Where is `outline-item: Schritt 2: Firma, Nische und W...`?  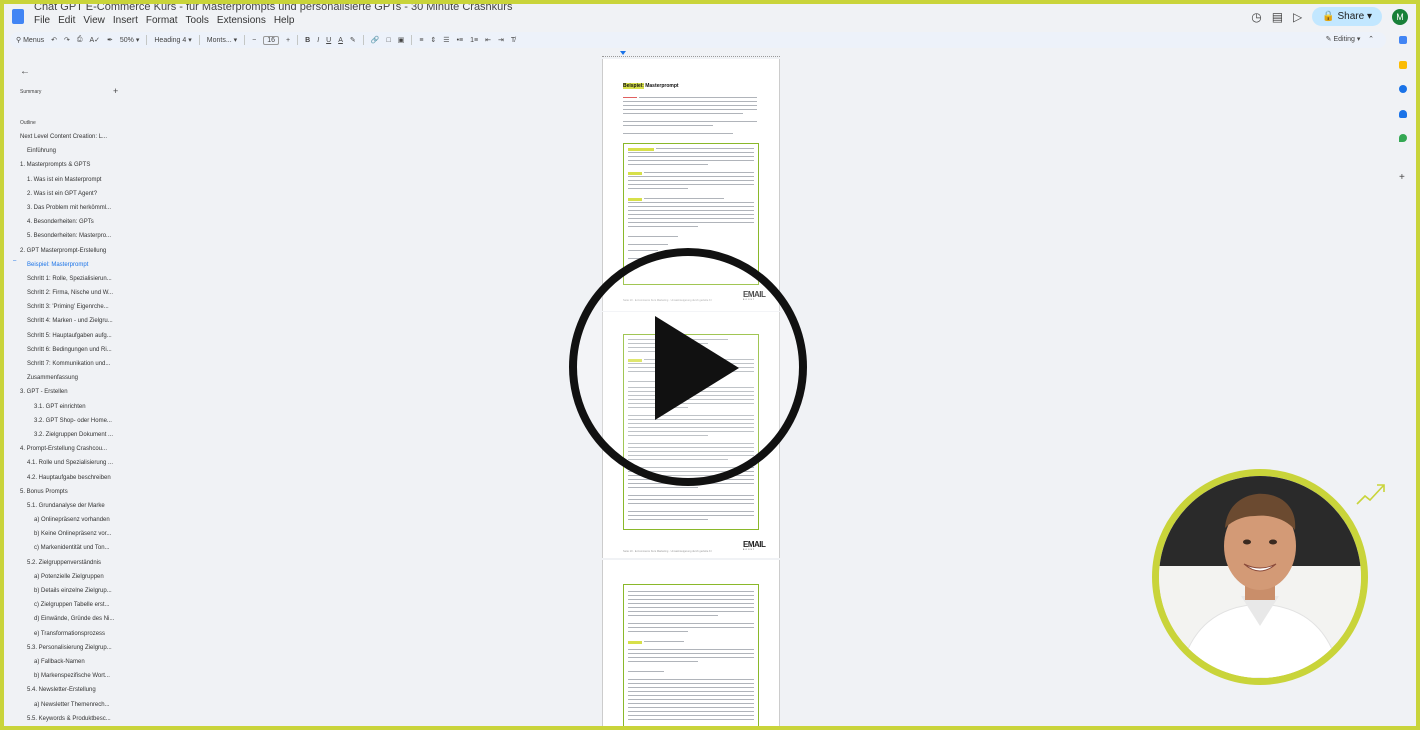
outline-item: Schritt 2: Firma, Nische und W... is located at coordinates (69, 293).